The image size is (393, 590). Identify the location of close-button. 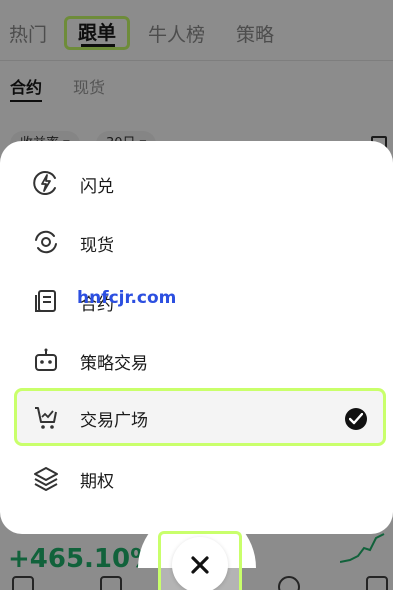
(200, 563).